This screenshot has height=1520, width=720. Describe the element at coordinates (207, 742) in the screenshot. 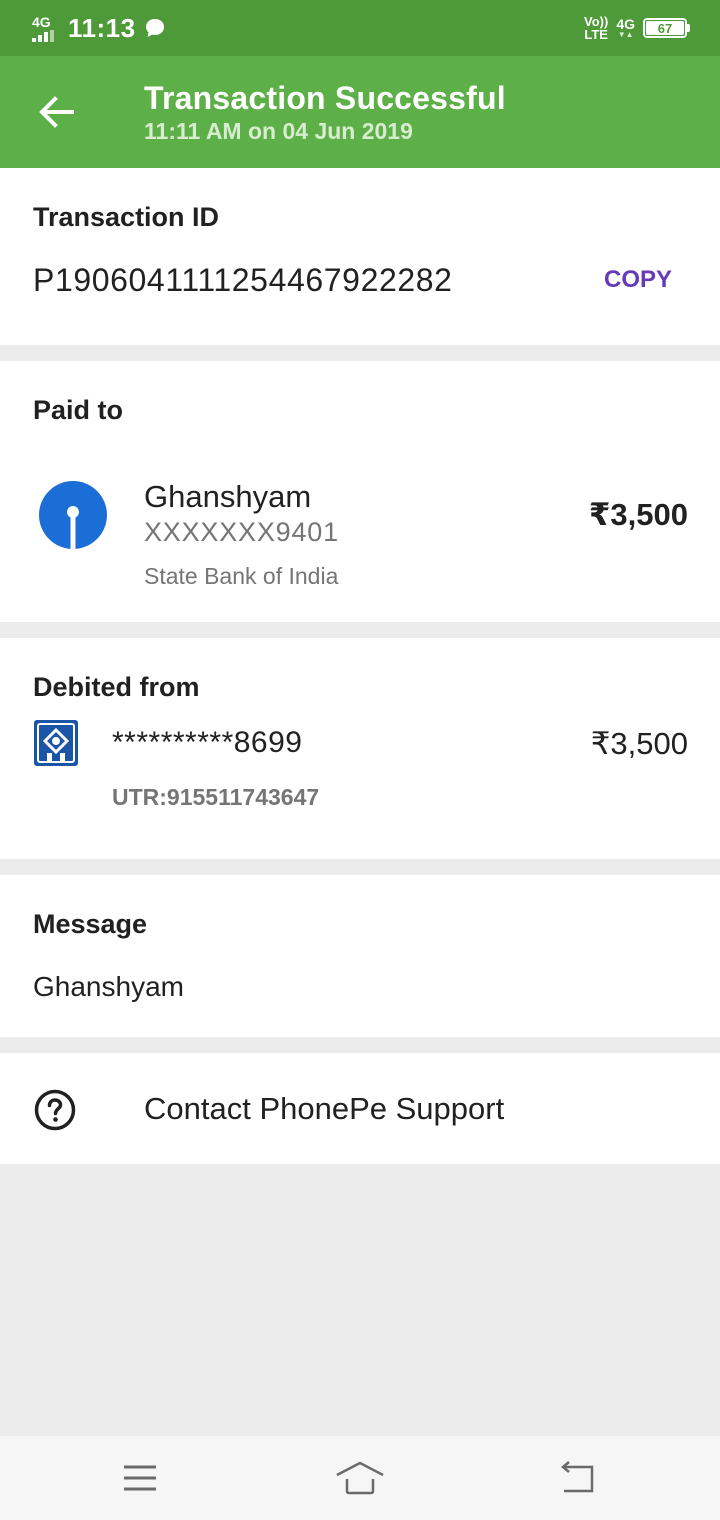

I see `debit-account: **********8699` at that location.